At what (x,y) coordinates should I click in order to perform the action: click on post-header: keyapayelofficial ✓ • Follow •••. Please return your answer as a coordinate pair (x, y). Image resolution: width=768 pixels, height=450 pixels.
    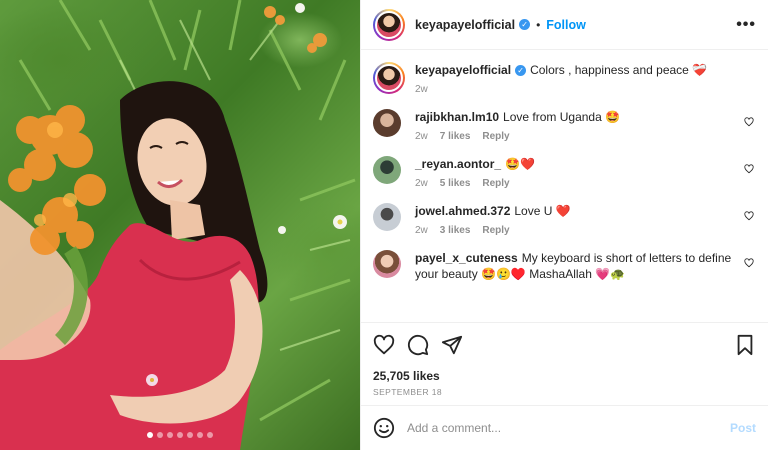
    Looking at the image, I should click on (564, 25).